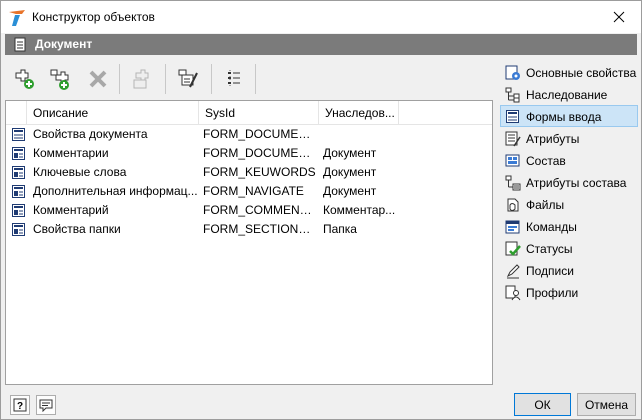 The height and width of the screenshot is (420, 642). I want to click on app-logo-icon, so click(17, 18).